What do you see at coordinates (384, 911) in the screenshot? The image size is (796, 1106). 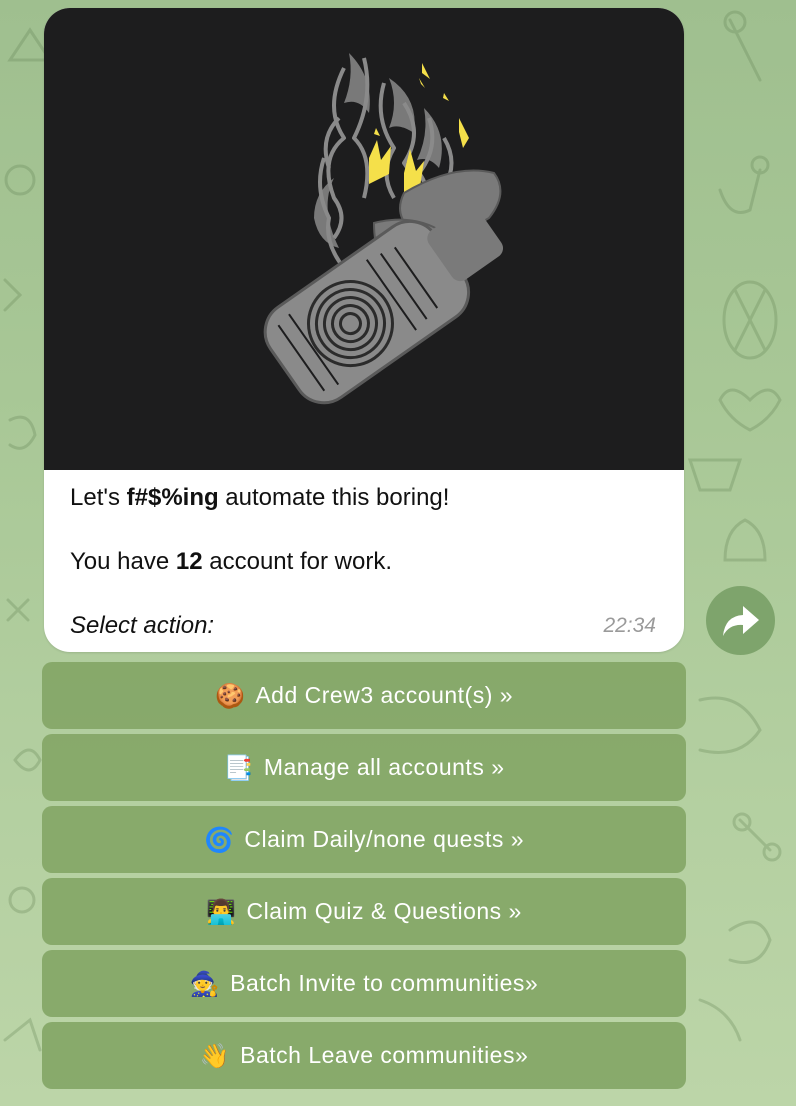 I see `button-label: Claim Quiz & Questions »` at bounding box center [384, 911].